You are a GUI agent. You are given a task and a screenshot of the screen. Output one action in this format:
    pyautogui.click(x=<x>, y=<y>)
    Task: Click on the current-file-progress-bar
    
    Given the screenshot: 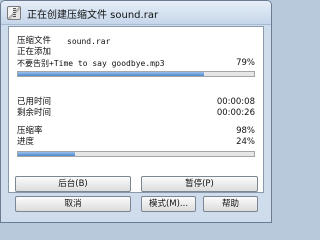 What is the action you would take?
    pyautogui.click(x=136, y=74)
    